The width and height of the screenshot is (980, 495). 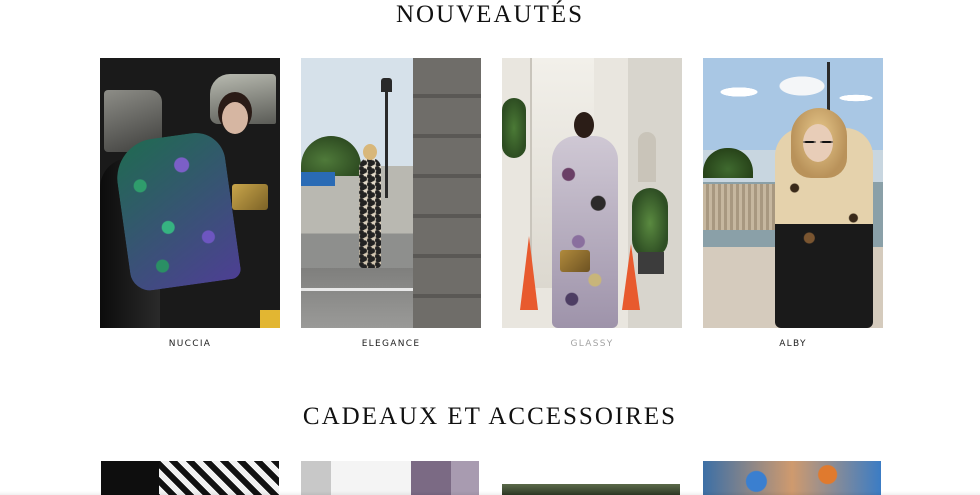 I want to click on product-card-alby: ALBY, so click(x=793, y=208).